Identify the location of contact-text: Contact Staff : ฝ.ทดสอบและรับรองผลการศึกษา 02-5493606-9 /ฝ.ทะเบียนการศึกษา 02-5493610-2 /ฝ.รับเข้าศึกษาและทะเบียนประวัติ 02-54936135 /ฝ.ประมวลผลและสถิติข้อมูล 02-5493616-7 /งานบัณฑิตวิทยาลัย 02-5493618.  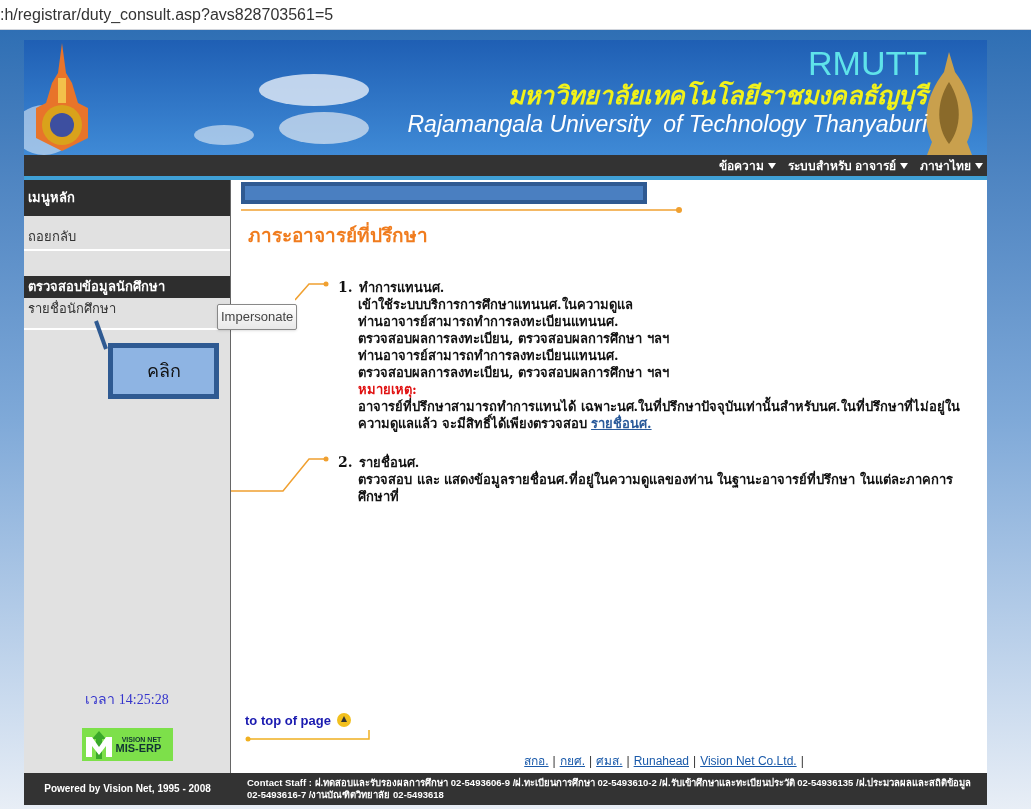
(609, 789).